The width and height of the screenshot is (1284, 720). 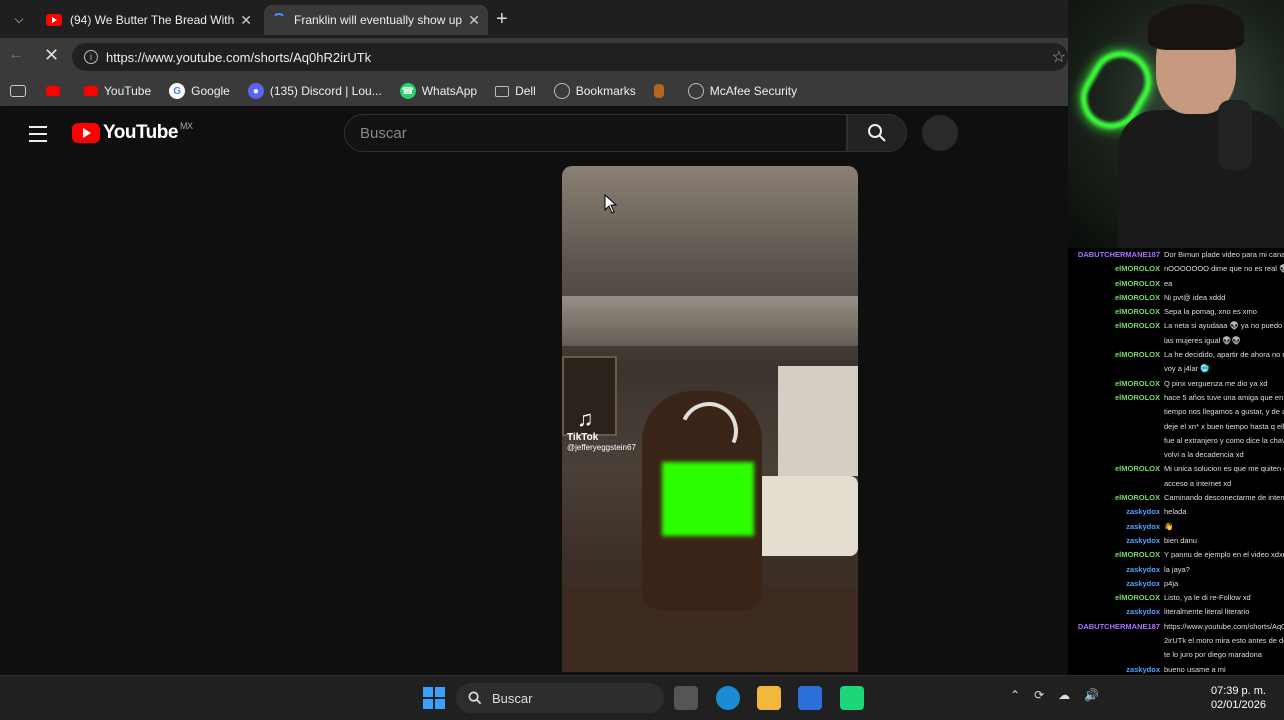 What do you see at coordinates (852, 698) in the screenshot?
I see `app-icon` at bounding box center [852, 698].